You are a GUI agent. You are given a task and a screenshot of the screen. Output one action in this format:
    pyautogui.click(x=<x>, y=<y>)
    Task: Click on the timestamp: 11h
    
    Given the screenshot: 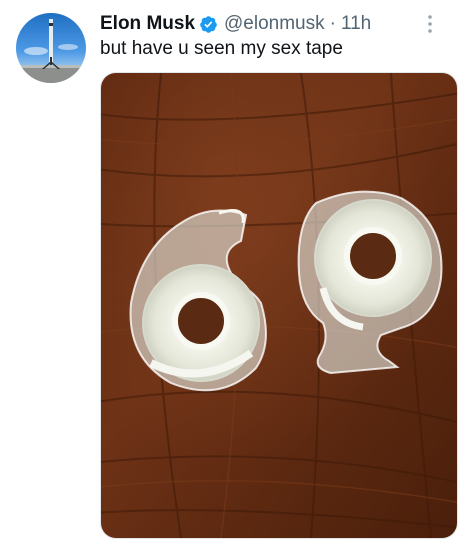 What is the action you would take?
    pyautogui.click(x=356, y=24)
    